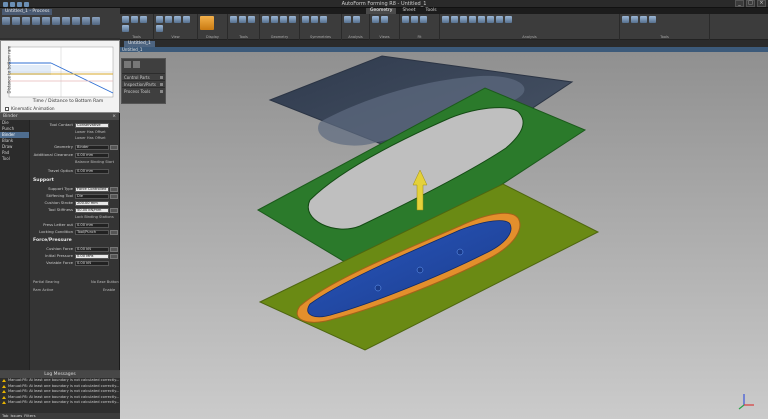 This screenshot has height=419, width=768. I want to click on maximize-button: □, so click(750, 3).